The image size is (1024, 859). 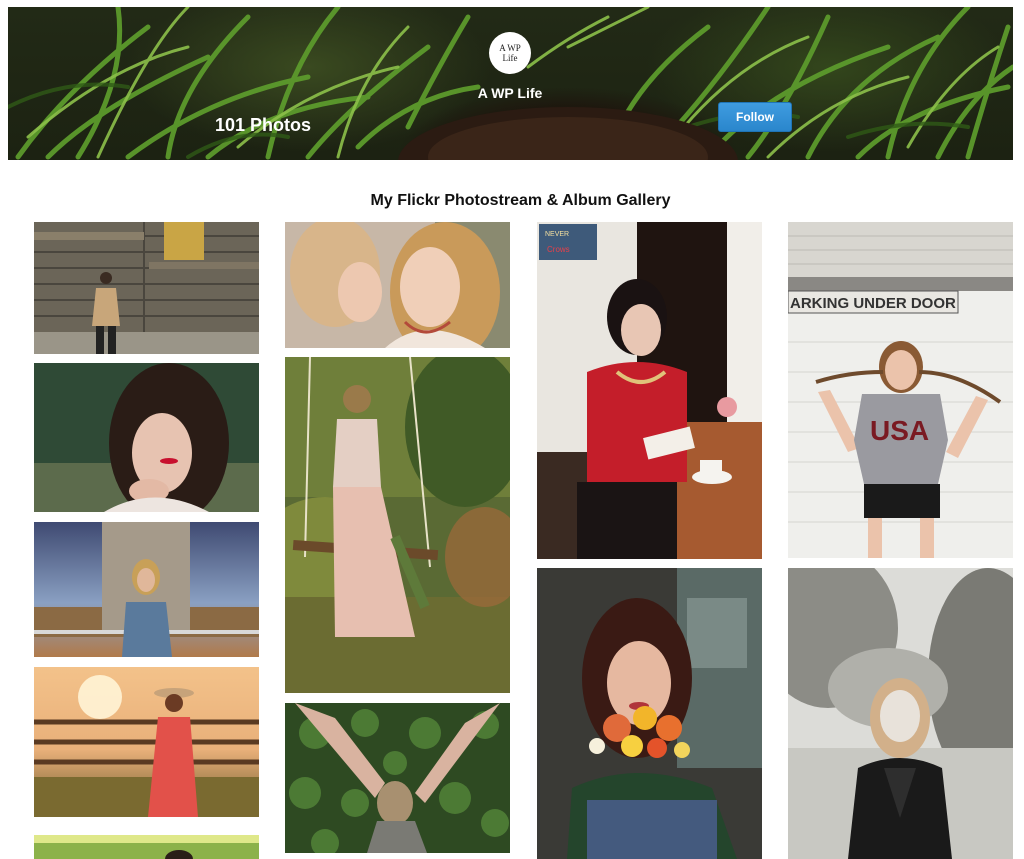 I want to click on photo-woman-red-dress-sunset, so click(x=146, y=742).